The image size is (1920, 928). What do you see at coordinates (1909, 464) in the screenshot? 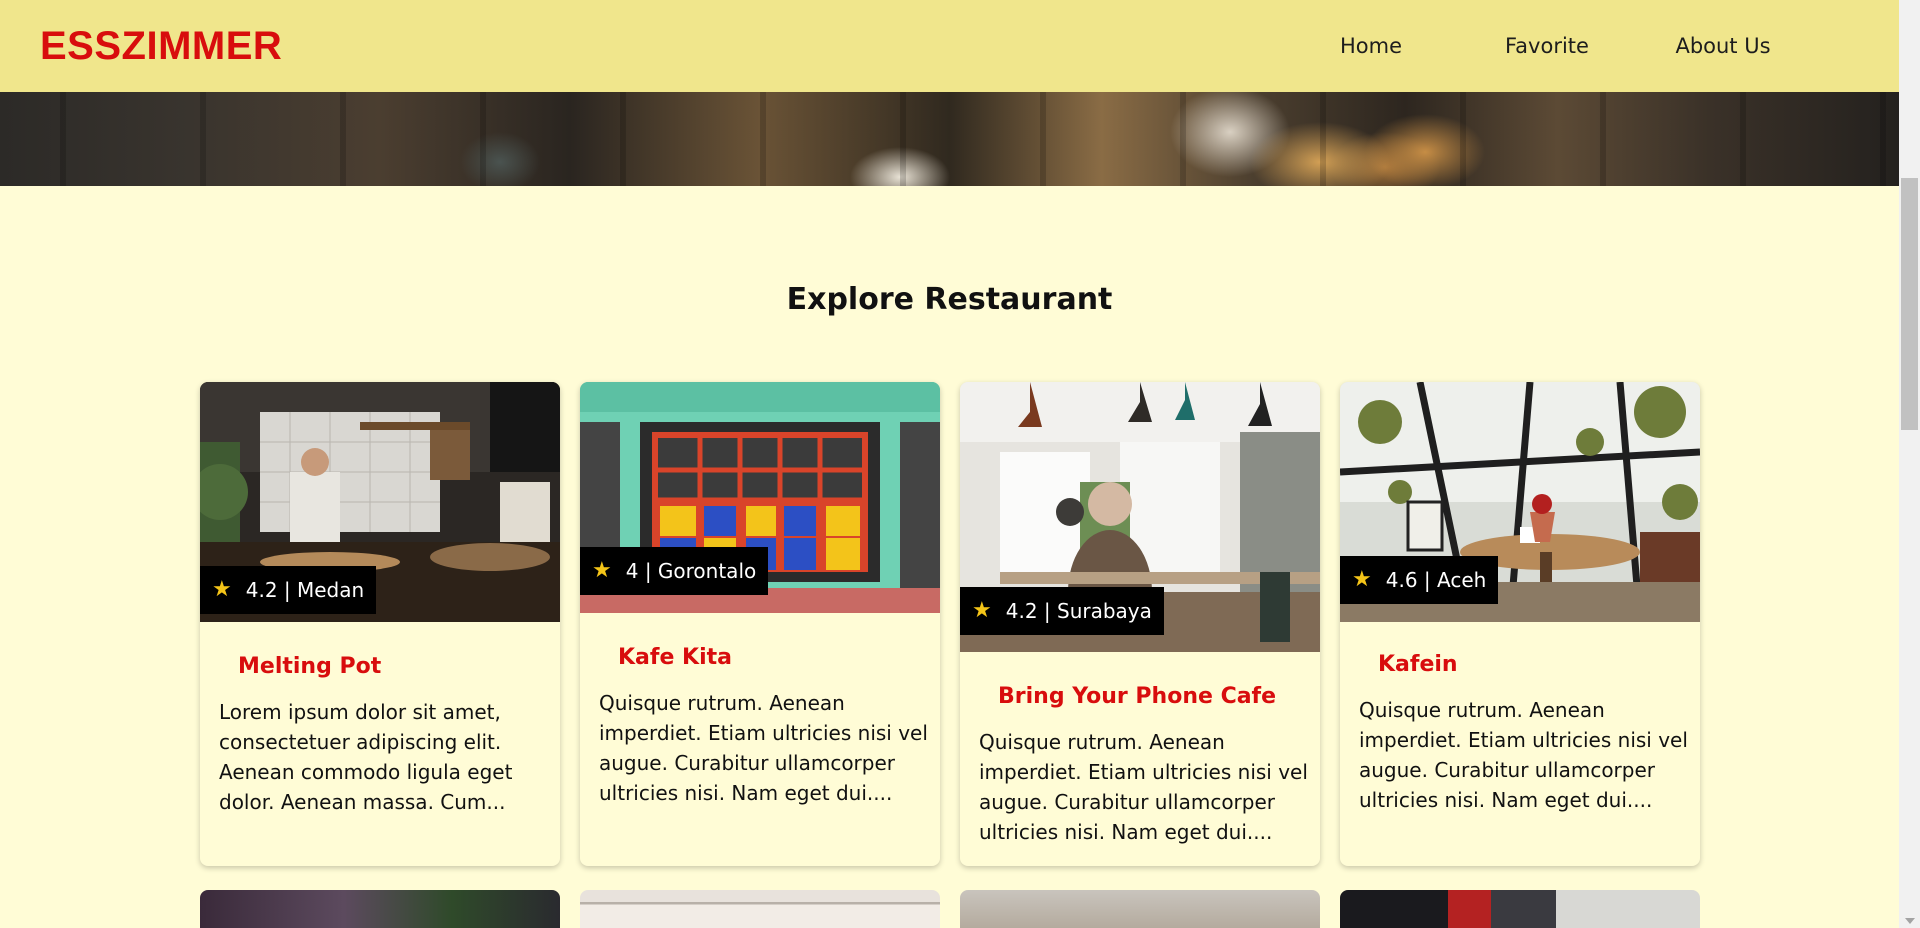
I see `vertical-scrollbar` at bounding box center [1909, 464].